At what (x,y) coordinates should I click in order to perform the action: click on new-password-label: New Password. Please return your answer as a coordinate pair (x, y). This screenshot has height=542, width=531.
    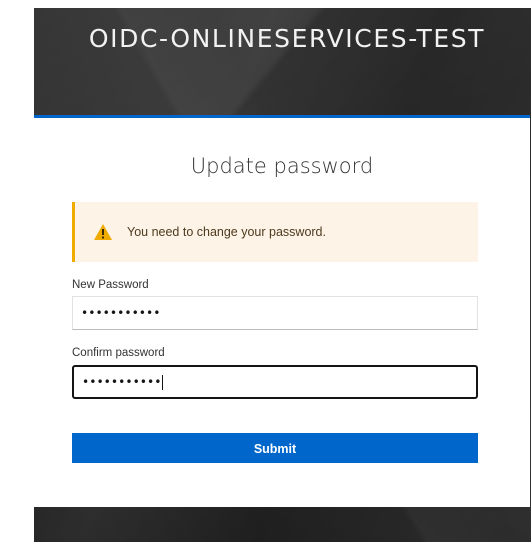
    Looking at the image, I should click on (110, 285).